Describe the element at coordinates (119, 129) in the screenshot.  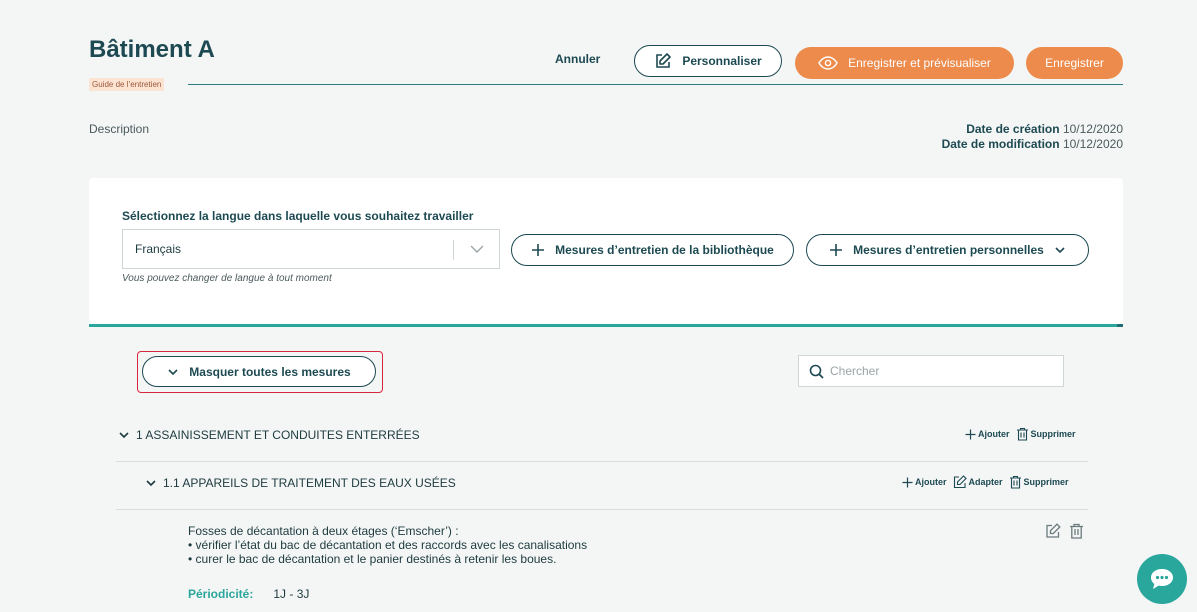
I see `description-label: Description` at that location.